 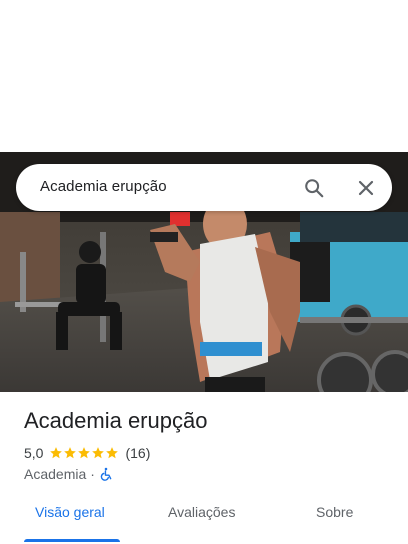 I want to click on search-bar: Academia erupção, so click(x=204, y=187).